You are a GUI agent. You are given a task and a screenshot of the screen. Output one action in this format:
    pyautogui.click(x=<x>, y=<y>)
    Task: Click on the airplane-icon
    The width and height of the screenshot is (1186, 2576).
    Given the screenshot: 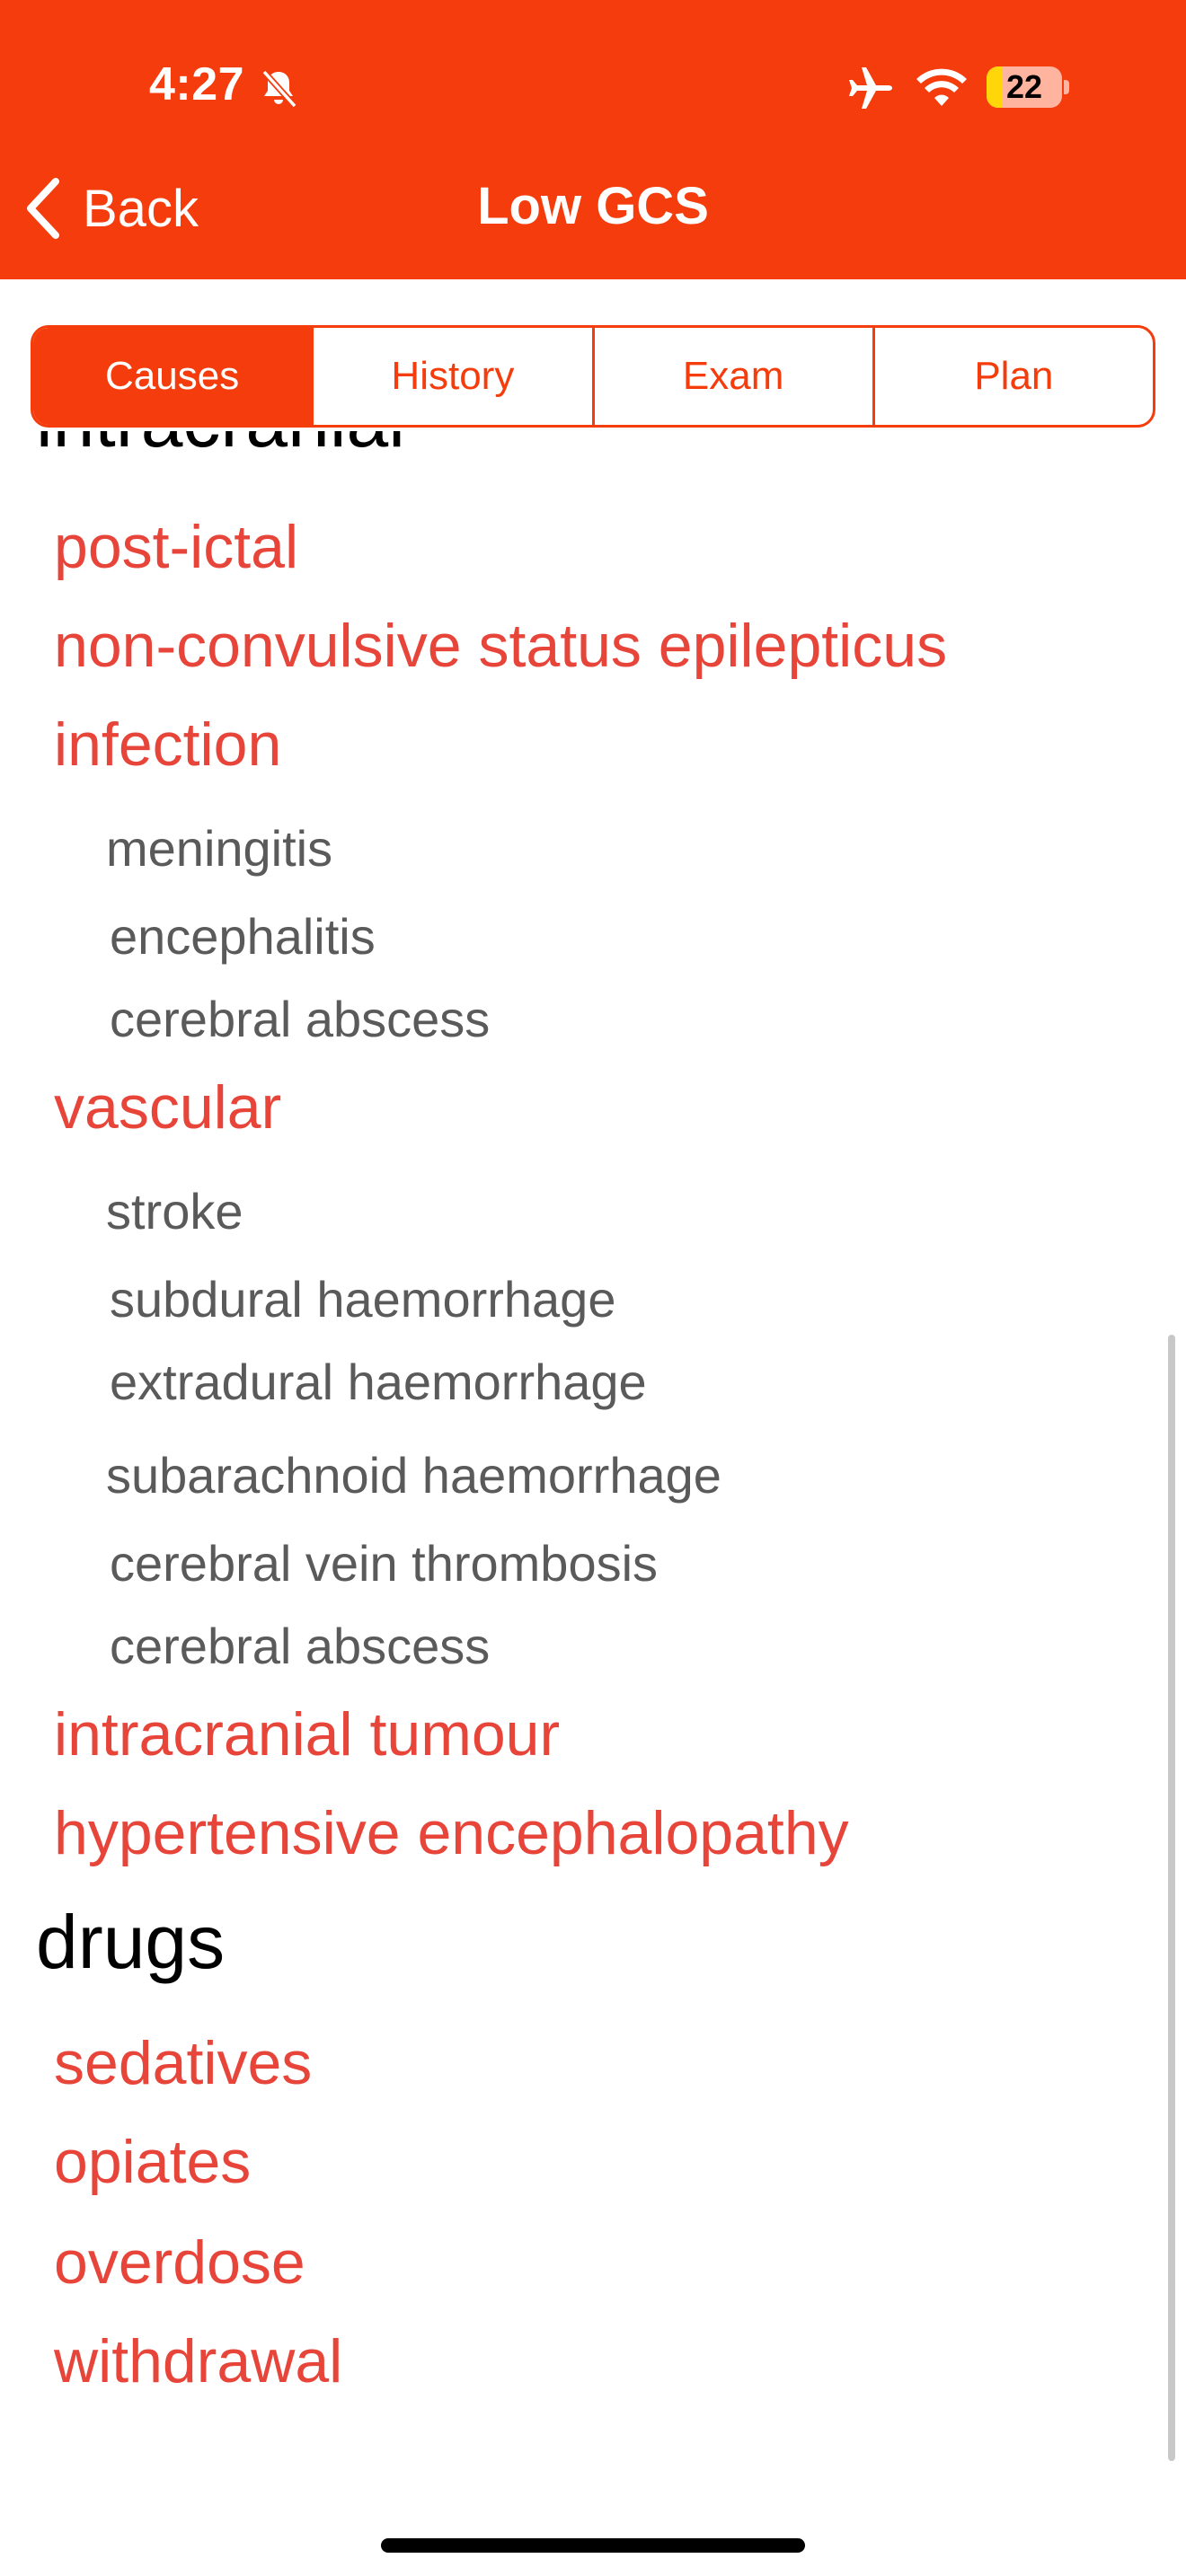 What is the action you would take?
    pyautogui.click(x=870, y=88)
    